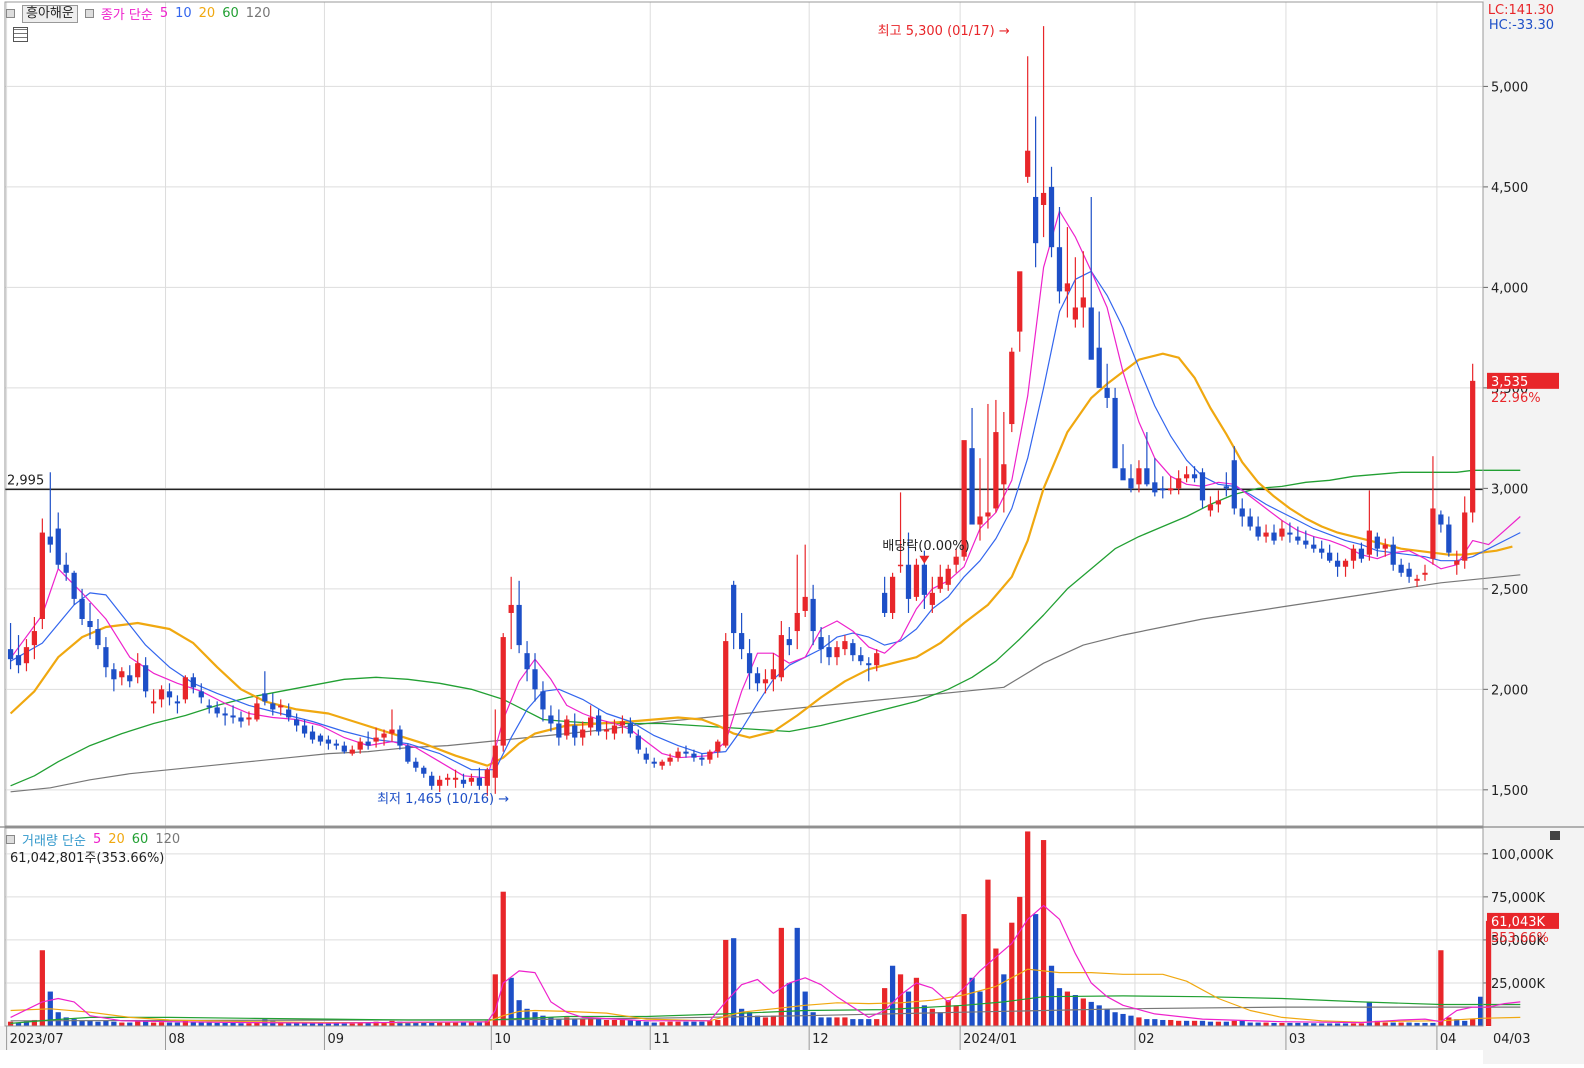 The width and height of the screenshot is (1584, 1068). I want to click on y-tick-label-6: 2,000, so click(1509, 690).